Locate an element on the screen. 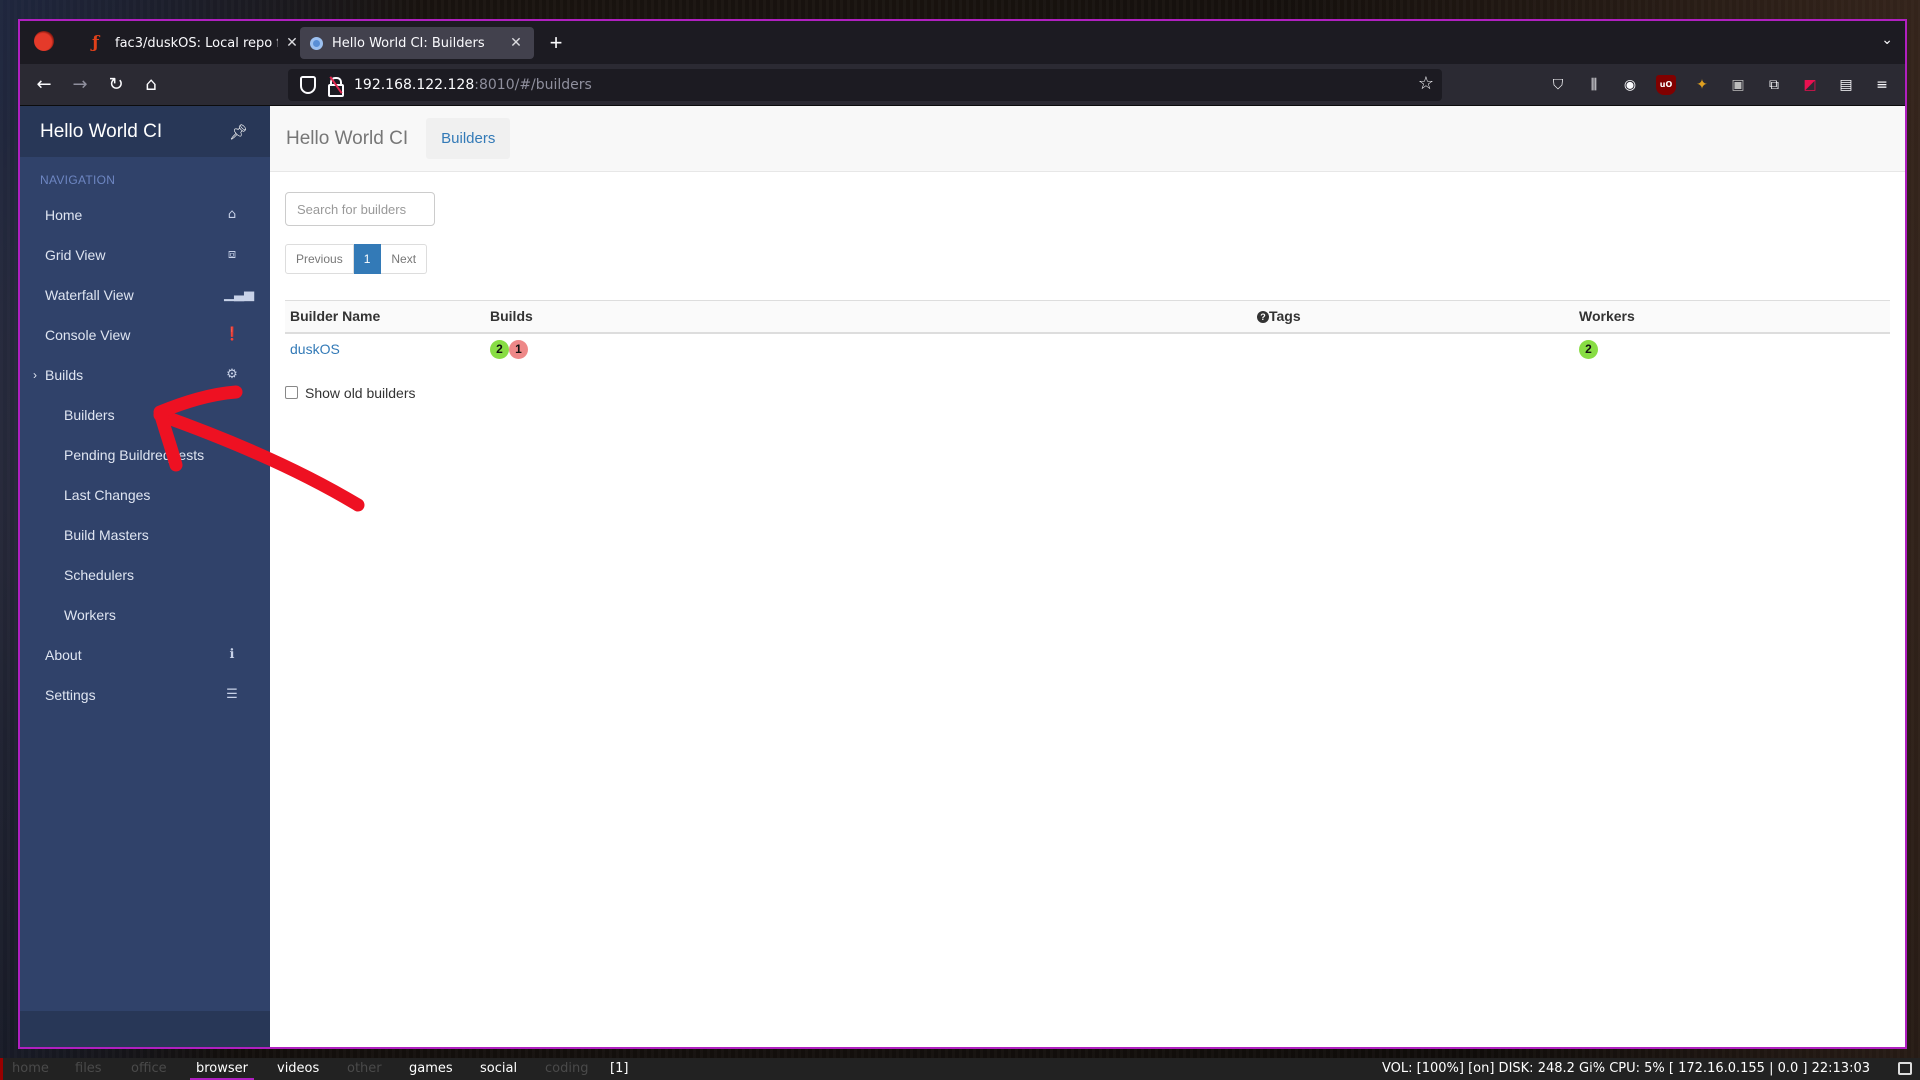 The width and height of the screenshot is (1920, 1080). build-success-badge: 2 is located at coordinates (499, 349).